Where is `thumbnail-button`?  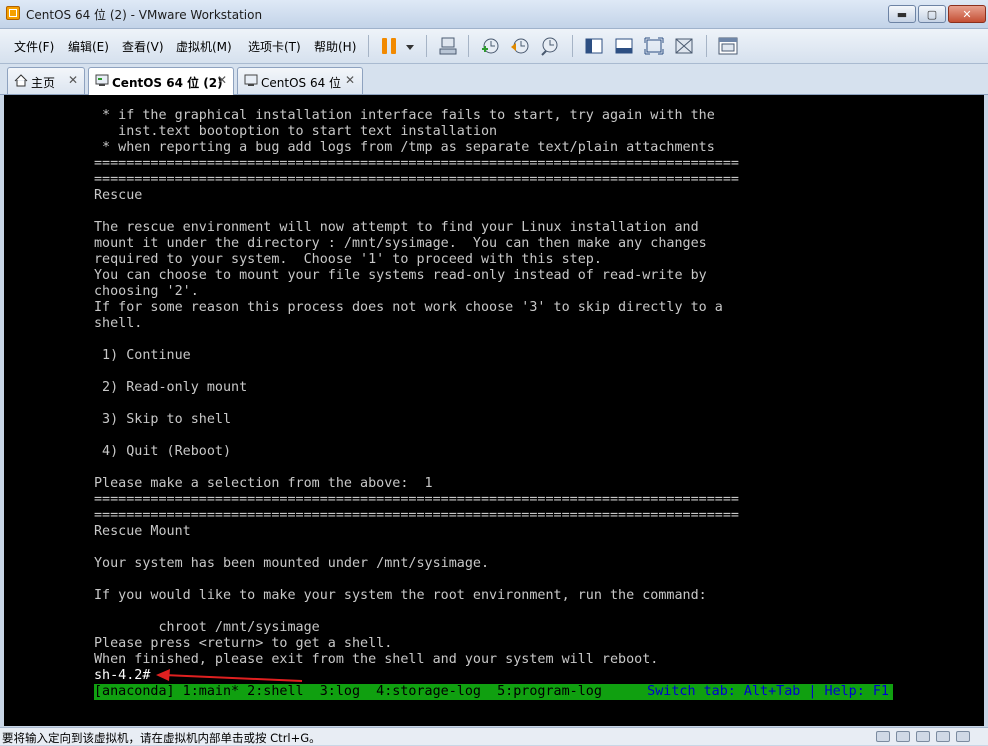 thumbnail-button is located at coordinates (624, 46).